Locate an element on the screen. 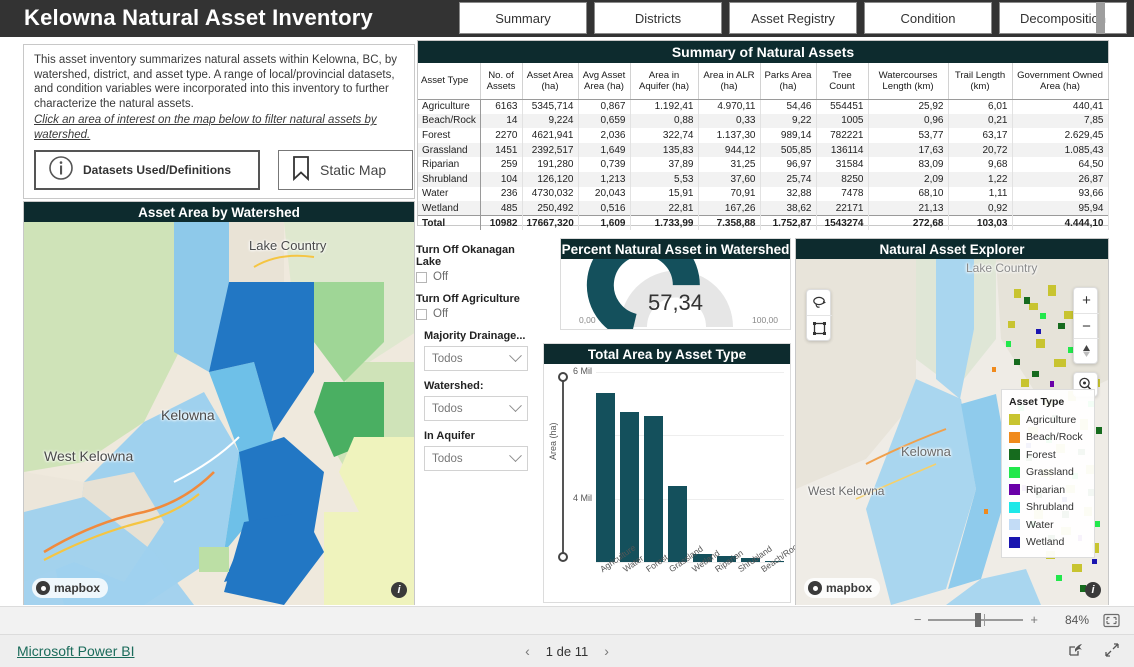 The width and height of the screenshot is (1134, 667). table-cell: 15,91 is located at coordinates (664, 194).